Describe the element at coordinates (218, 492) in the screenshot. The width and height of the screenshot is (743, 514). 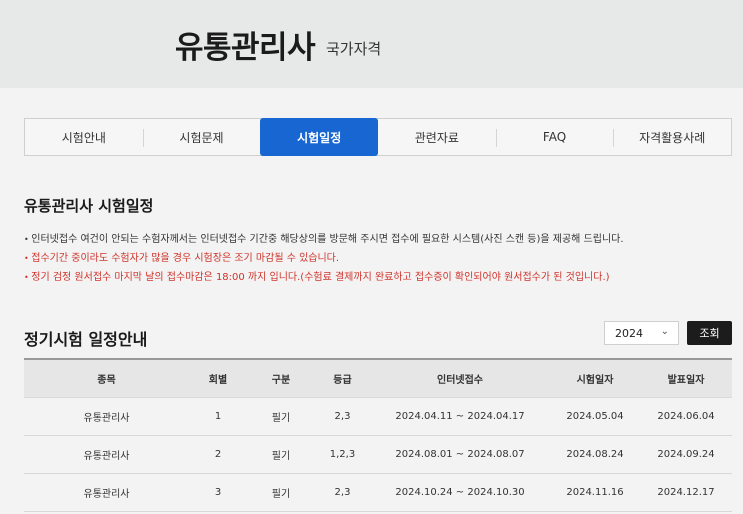
I see `table-cell: 3` at that location.